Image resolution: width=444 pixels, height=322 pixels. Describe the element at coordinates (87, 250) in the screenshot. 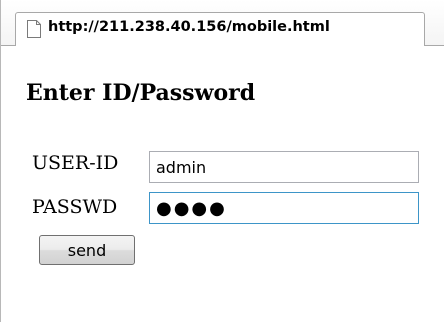

I see `send-button: send` at that location.